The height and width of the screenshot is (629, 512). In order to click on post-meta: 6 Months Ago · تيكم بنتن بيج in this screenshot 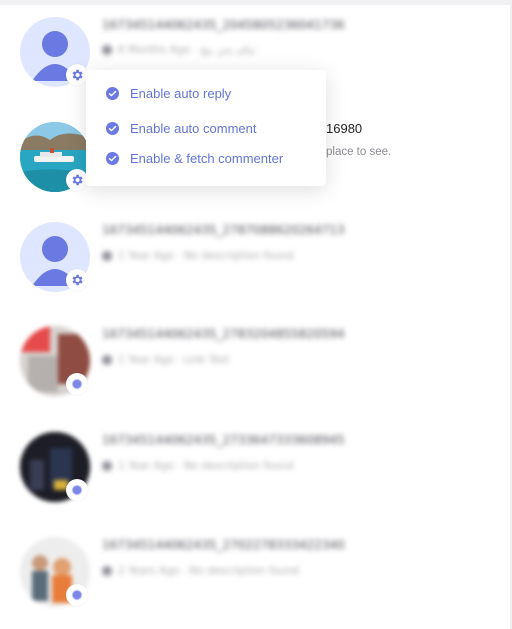, I will do `click(179, 50)`.